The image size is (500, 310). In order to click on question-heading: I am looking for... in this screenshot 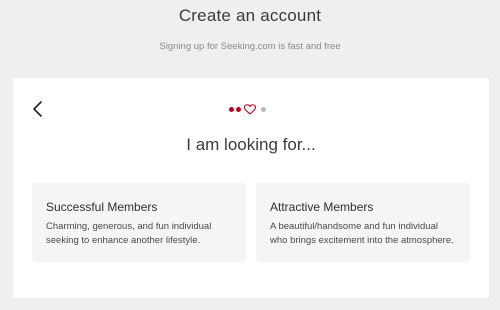, I will do `click(251, 144)`.